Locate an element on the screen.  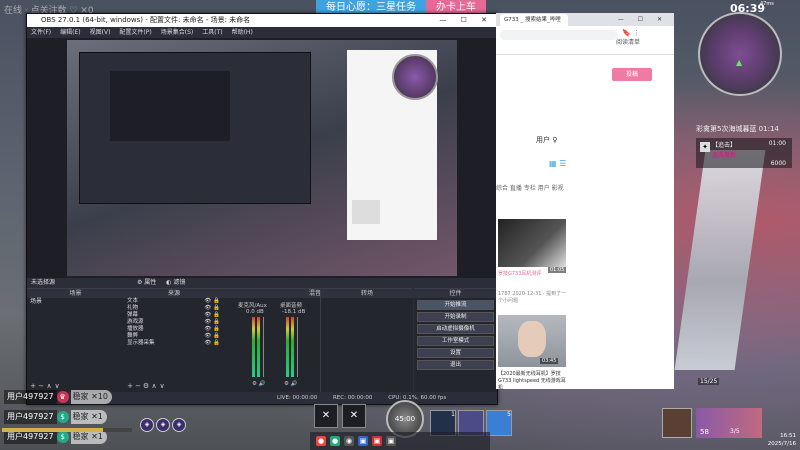
source-item: 文本 👁 🔒 is located at coordinates (174, 301).